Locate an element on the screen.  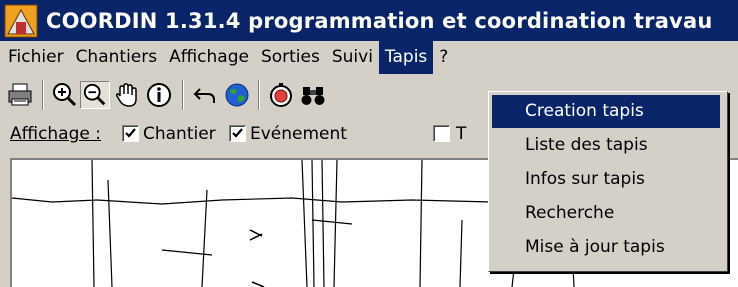
info-icon is located at coordinates (159, 95).